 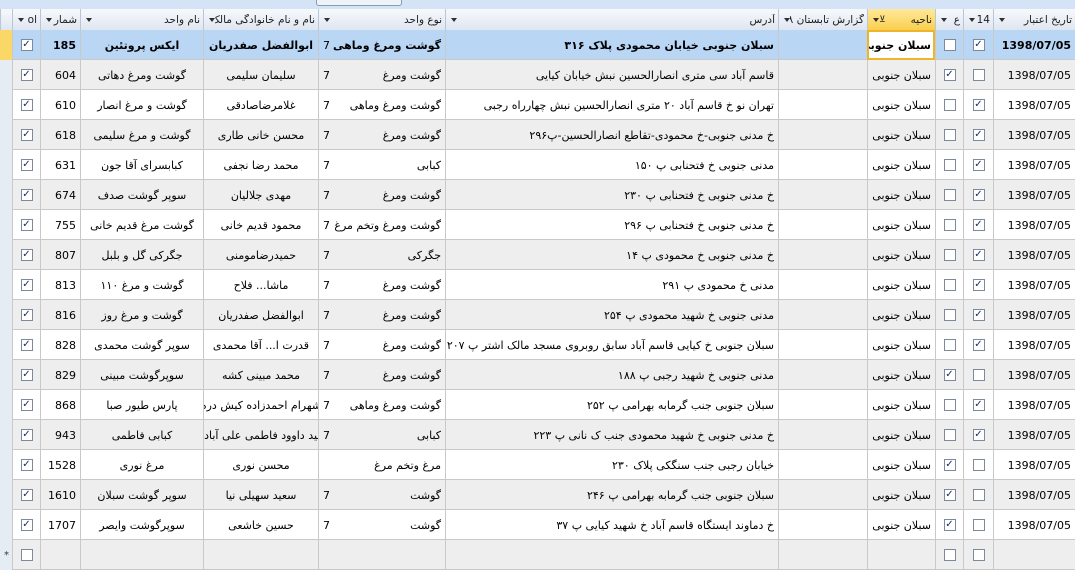 What do you see at coordinates (60, 135) in the screenshot?
I see `cell-num: 618` at bounding box center [60, 135].